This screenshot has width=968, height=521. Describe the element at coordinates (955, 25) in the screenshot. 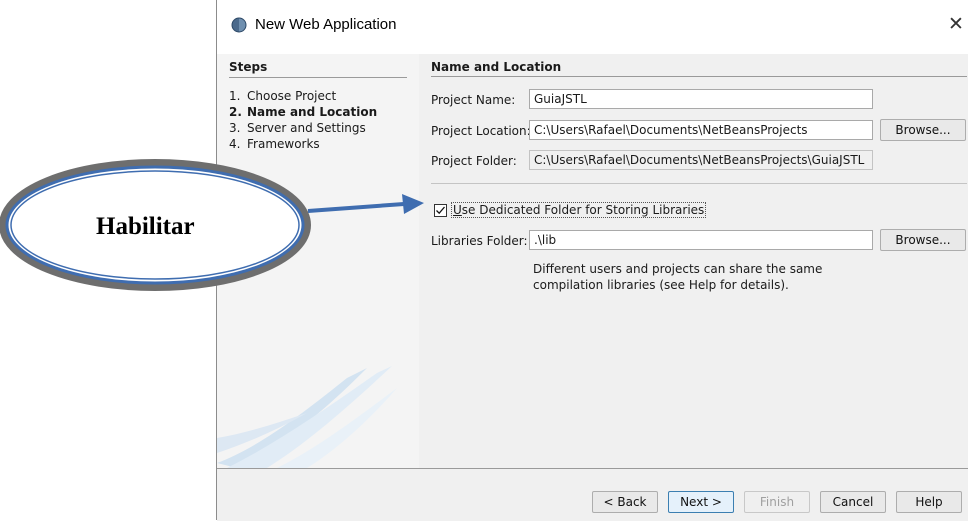

I see `close-icon: ✕` at that location.